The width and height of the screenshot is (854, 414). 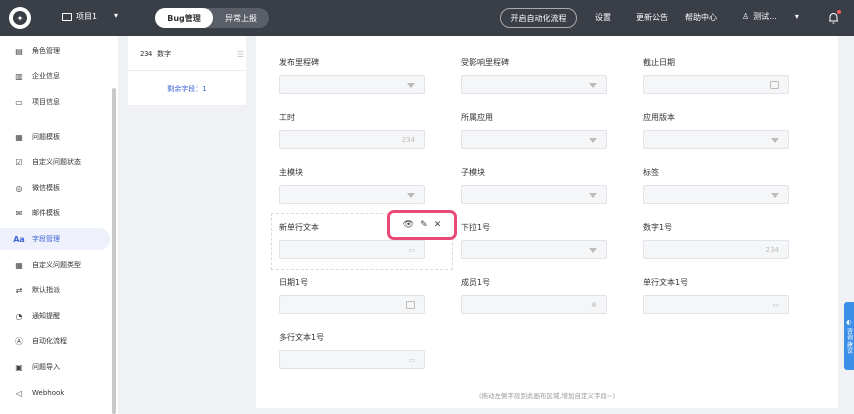 What do you see at coordinates (184, 18) in the screenshot?
I see `tab-bug-management: Bug管理` at bounding box center [184, 18].